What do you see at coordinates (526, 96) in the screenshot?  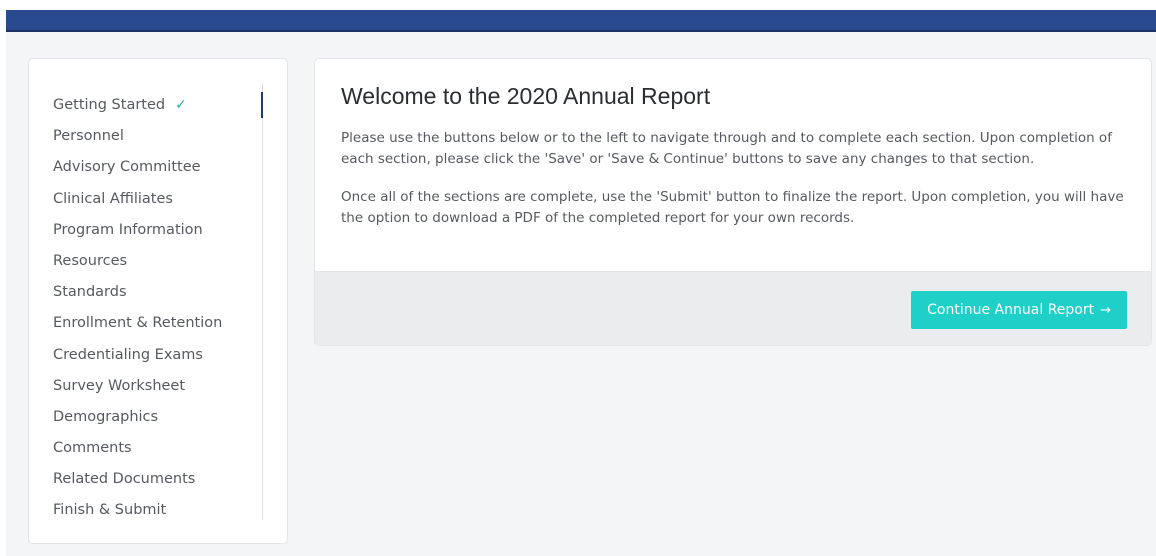 I see `page-title: Welcome to the 2020 Annual Report` at bounding box center [526, 96].